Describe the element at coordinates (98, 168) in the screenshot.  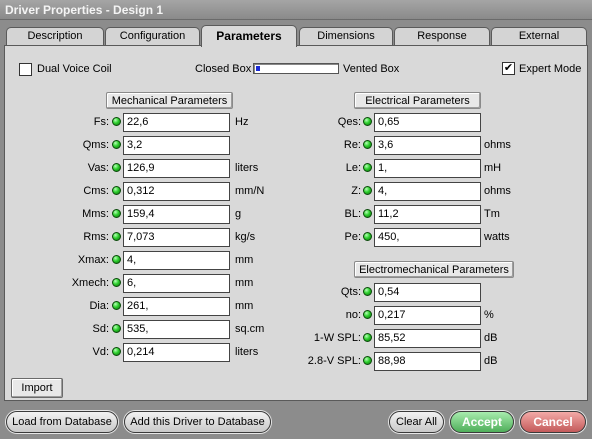
I see `vas-label: Vas:` at that location.